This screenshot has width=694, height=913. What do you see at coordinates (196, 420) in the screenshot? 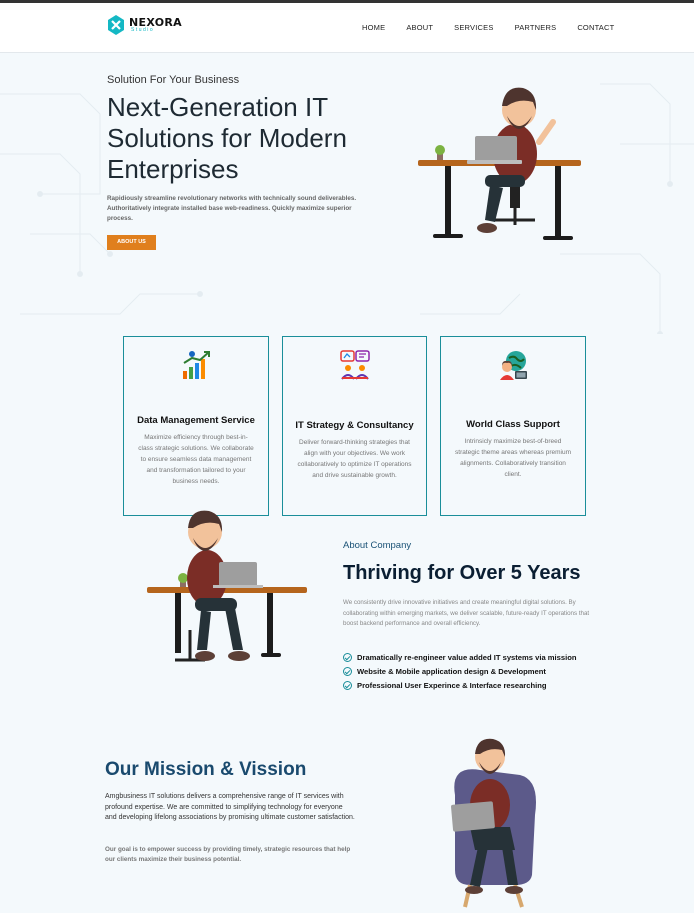
I see `card-title: Data Management Service` at bounding box center [196, 420].